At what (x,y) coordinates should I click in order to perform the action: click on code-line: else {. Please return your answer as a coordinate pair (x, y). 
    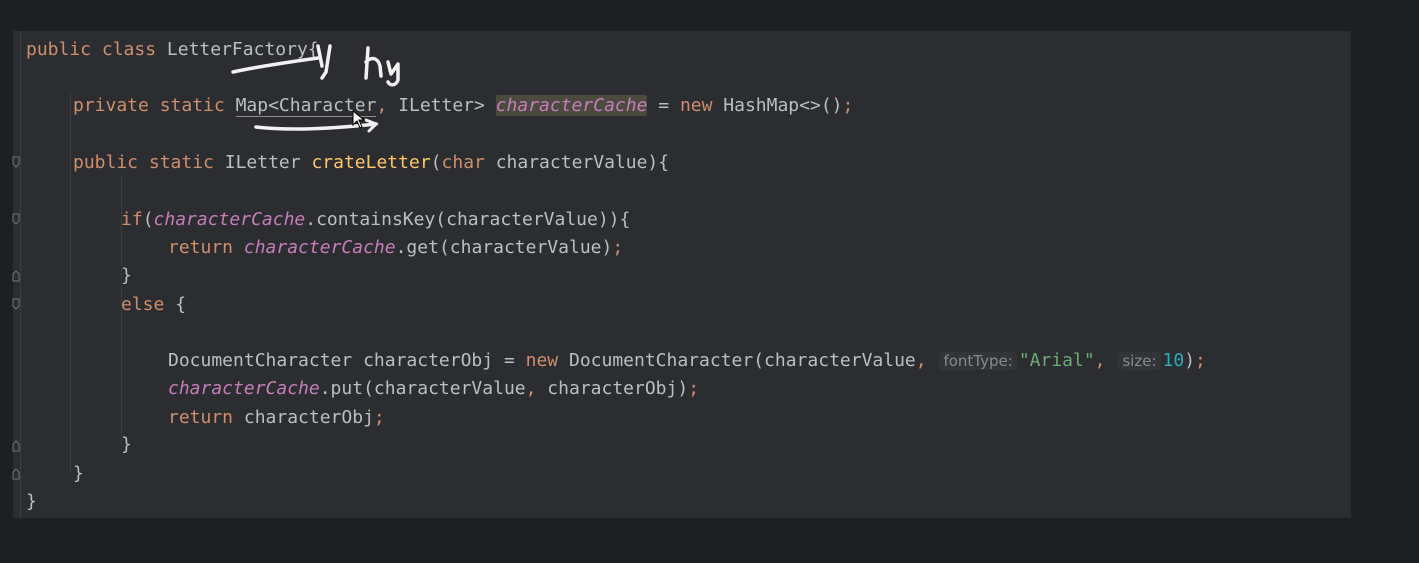
    Looking at the image, I should click on (153, 305).